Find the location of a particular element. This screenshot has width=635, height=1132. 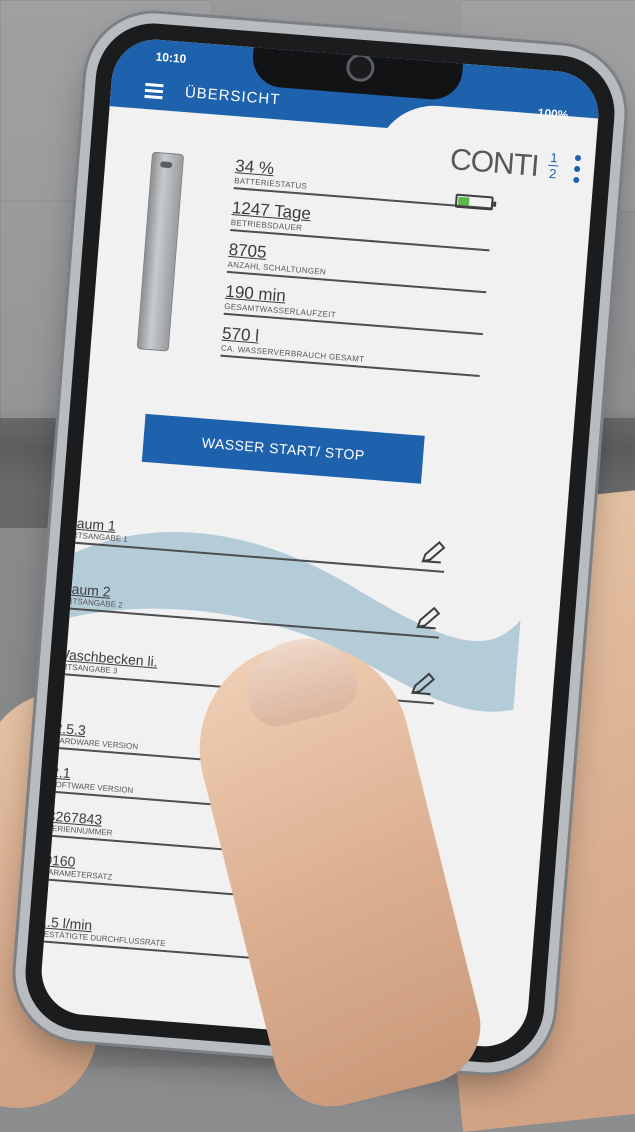

logo-fraction-top: 1 is located at coordinates (554, 157).